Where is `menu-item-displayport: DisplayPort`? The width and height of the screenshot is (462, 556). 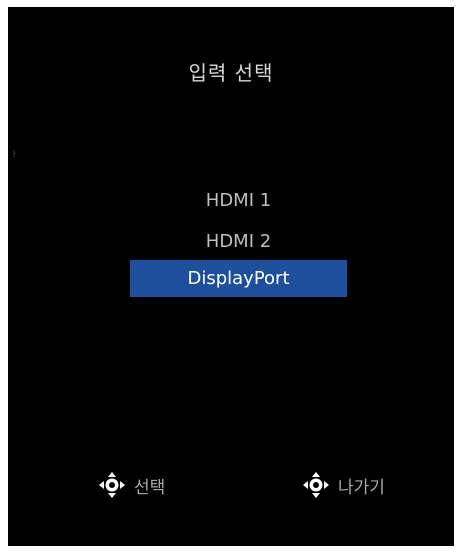 menu-item-displayport: DisplayPort is located at coordinates (238, 278).